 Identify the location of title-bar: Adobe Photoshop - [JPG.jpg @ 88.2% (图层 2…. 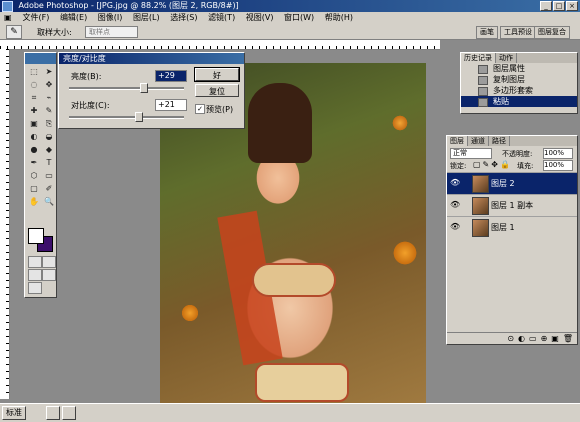
(290, 6).